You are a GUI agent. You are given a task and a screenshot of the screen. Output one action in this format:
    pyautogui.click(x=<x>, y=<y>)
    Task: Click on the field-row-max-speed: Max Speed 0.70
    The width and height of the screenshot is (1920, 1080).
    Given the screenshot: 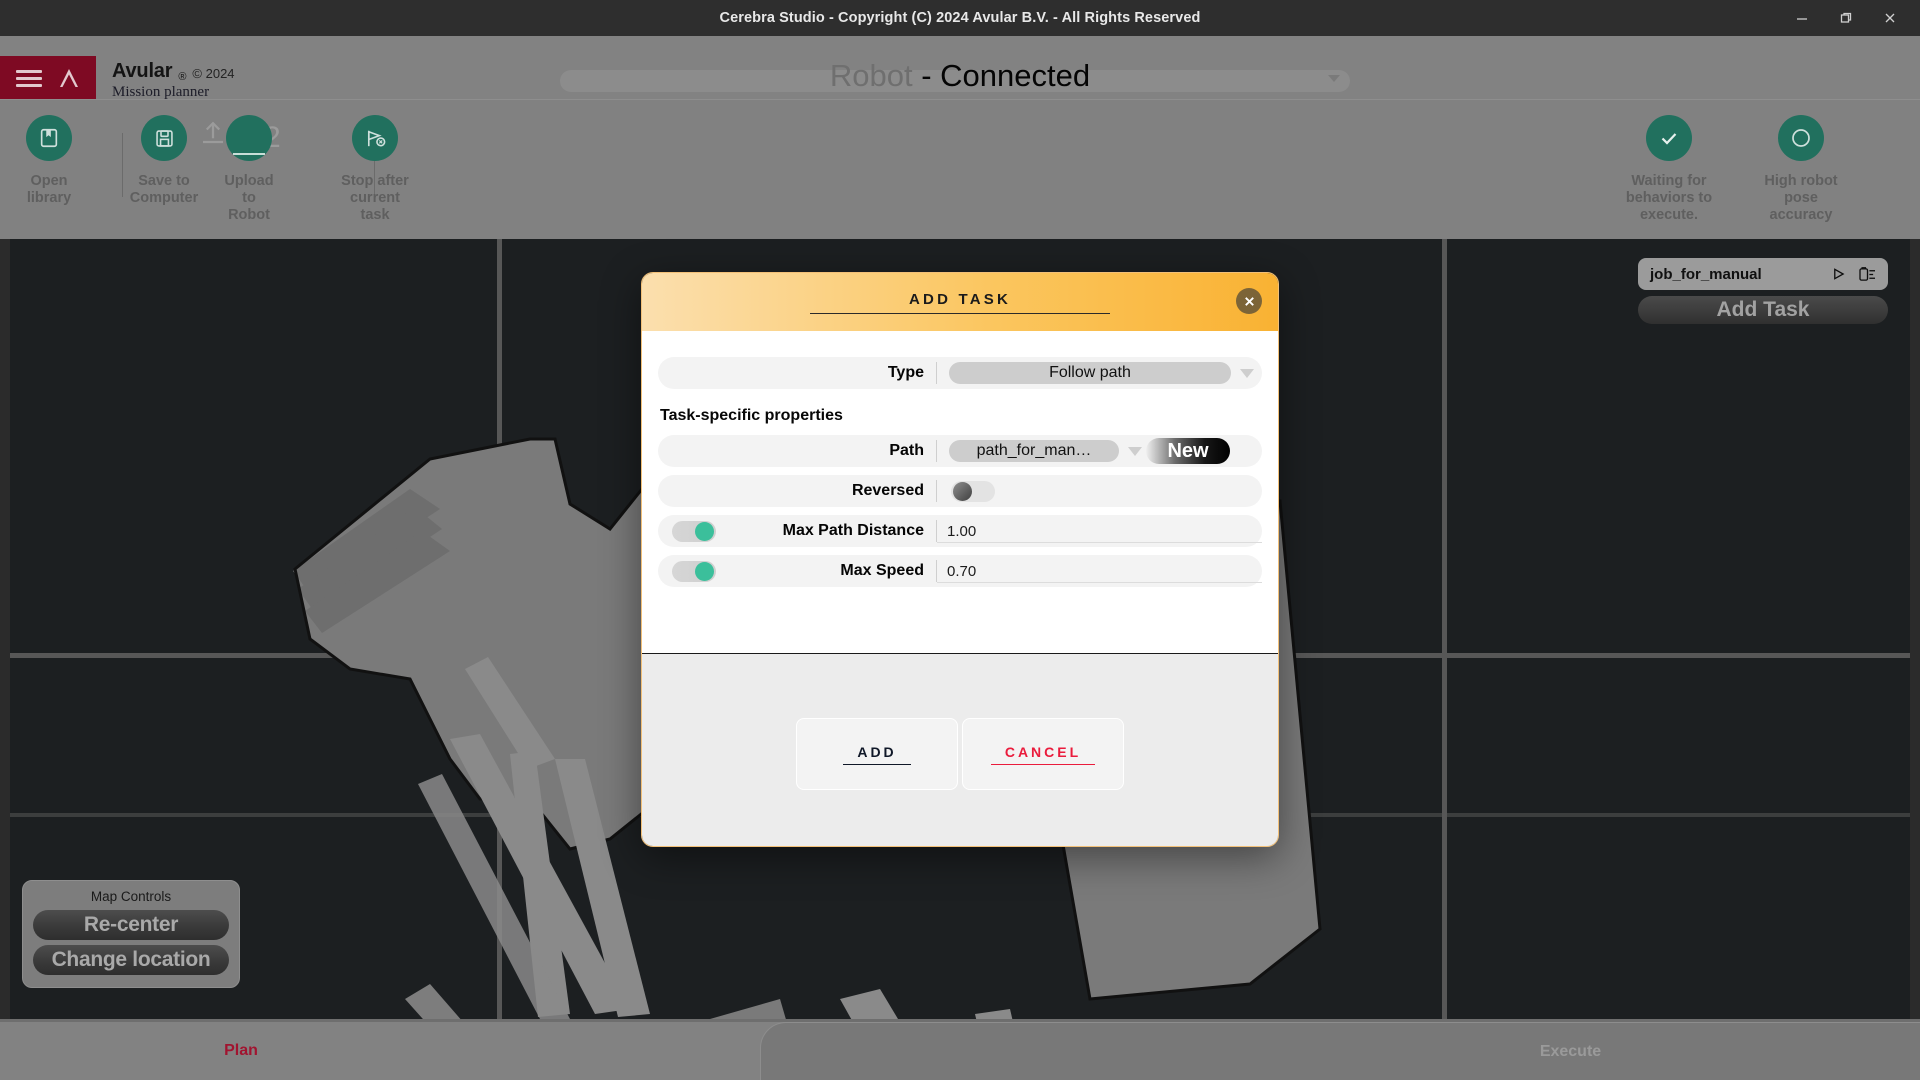 What is the action you would take?
    pyautogui.click(x=960, y=571)
    